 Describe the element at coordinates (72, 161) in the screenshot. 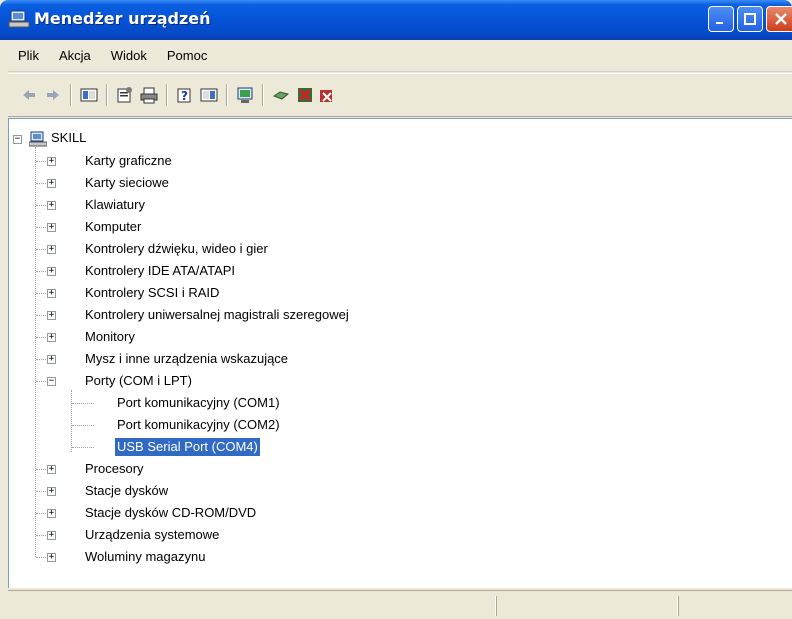

I see `display-adapter-icon` at that location.